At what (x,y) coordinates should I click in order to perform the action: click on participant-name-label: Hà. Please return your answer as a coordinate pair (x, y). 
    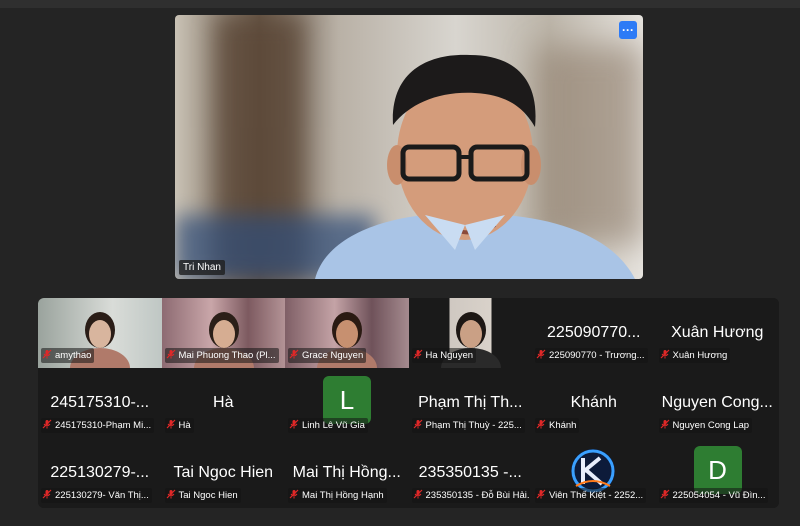
    Looking at the image, I should click on (179, 425).